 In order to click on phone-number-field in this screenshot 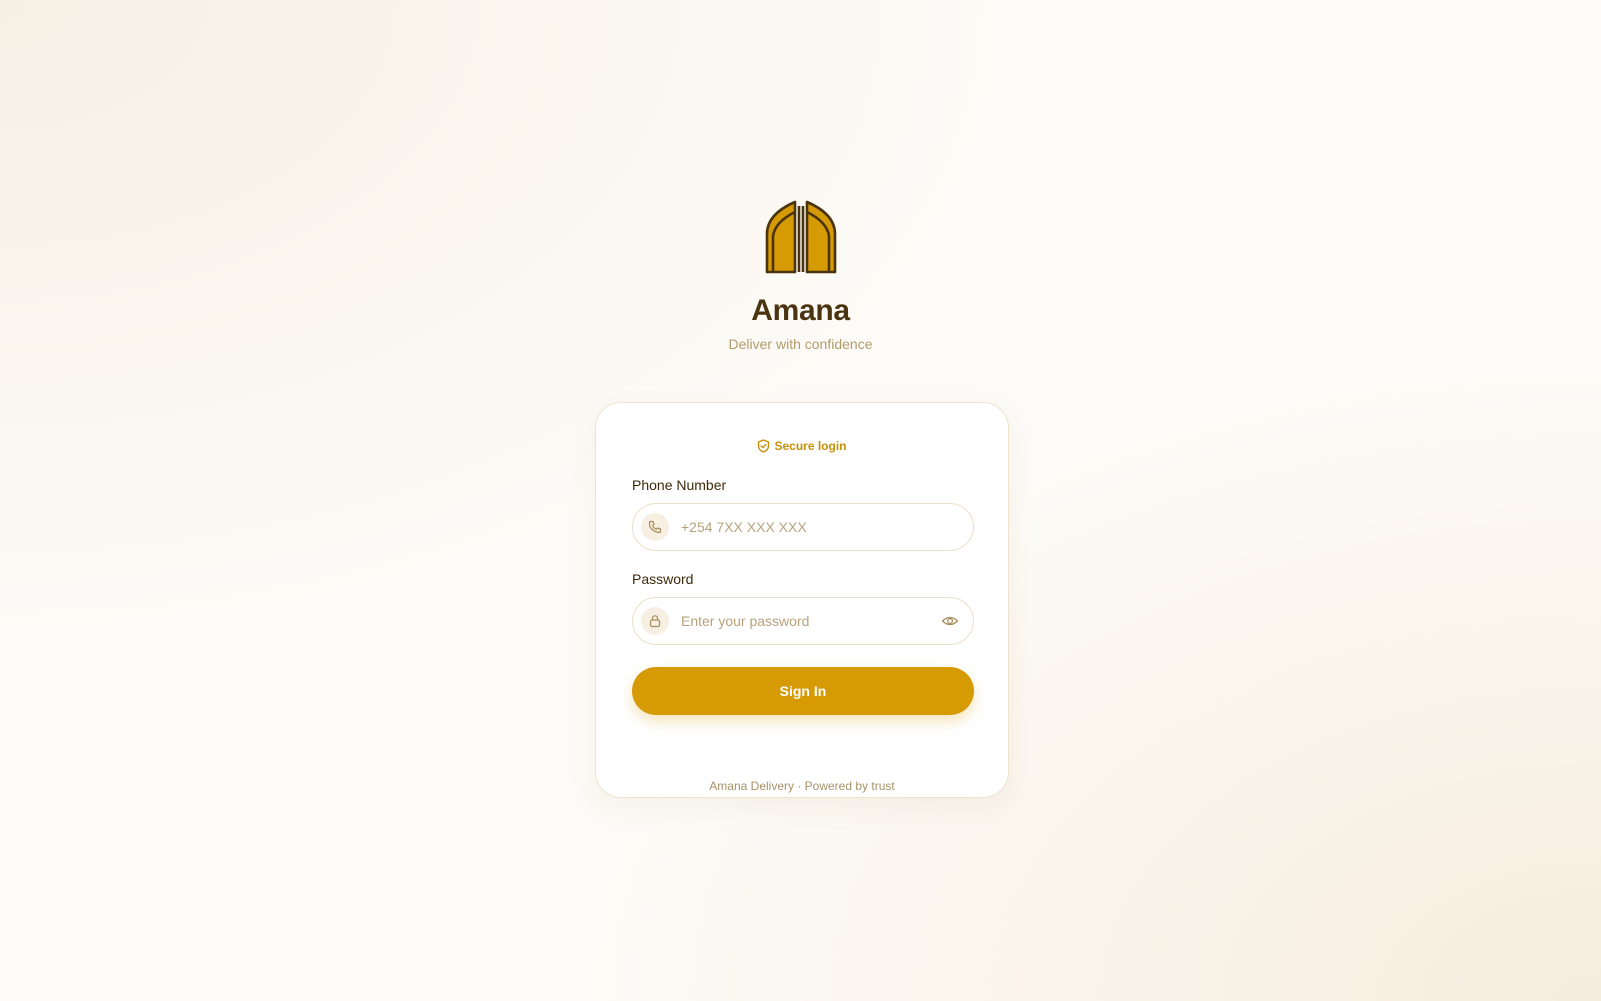, I will do `click(803, 527)`.